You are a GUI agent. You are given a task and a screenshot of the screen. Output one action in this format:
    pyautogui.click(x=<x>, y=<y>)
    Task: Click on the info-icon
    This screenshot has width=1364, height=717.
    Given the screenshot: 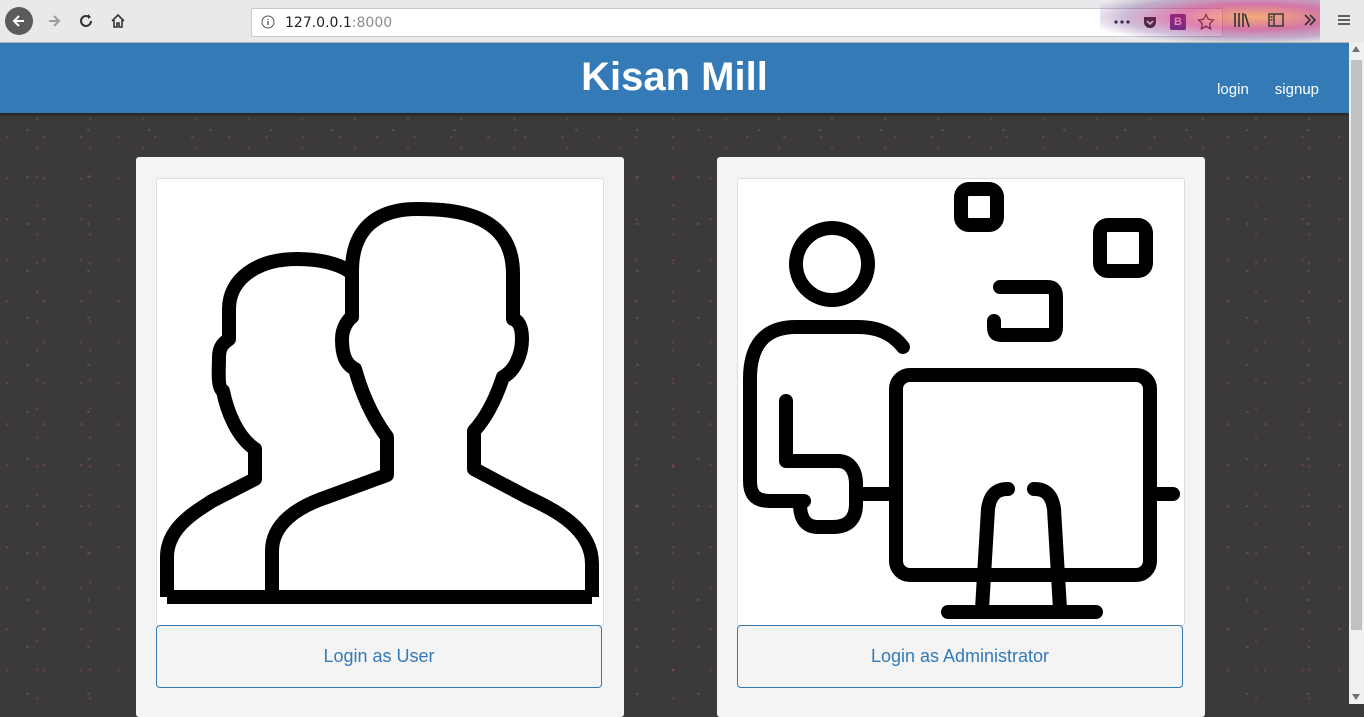 What is the action you would take?
    pyautogui.click(x=268, y=22)
    